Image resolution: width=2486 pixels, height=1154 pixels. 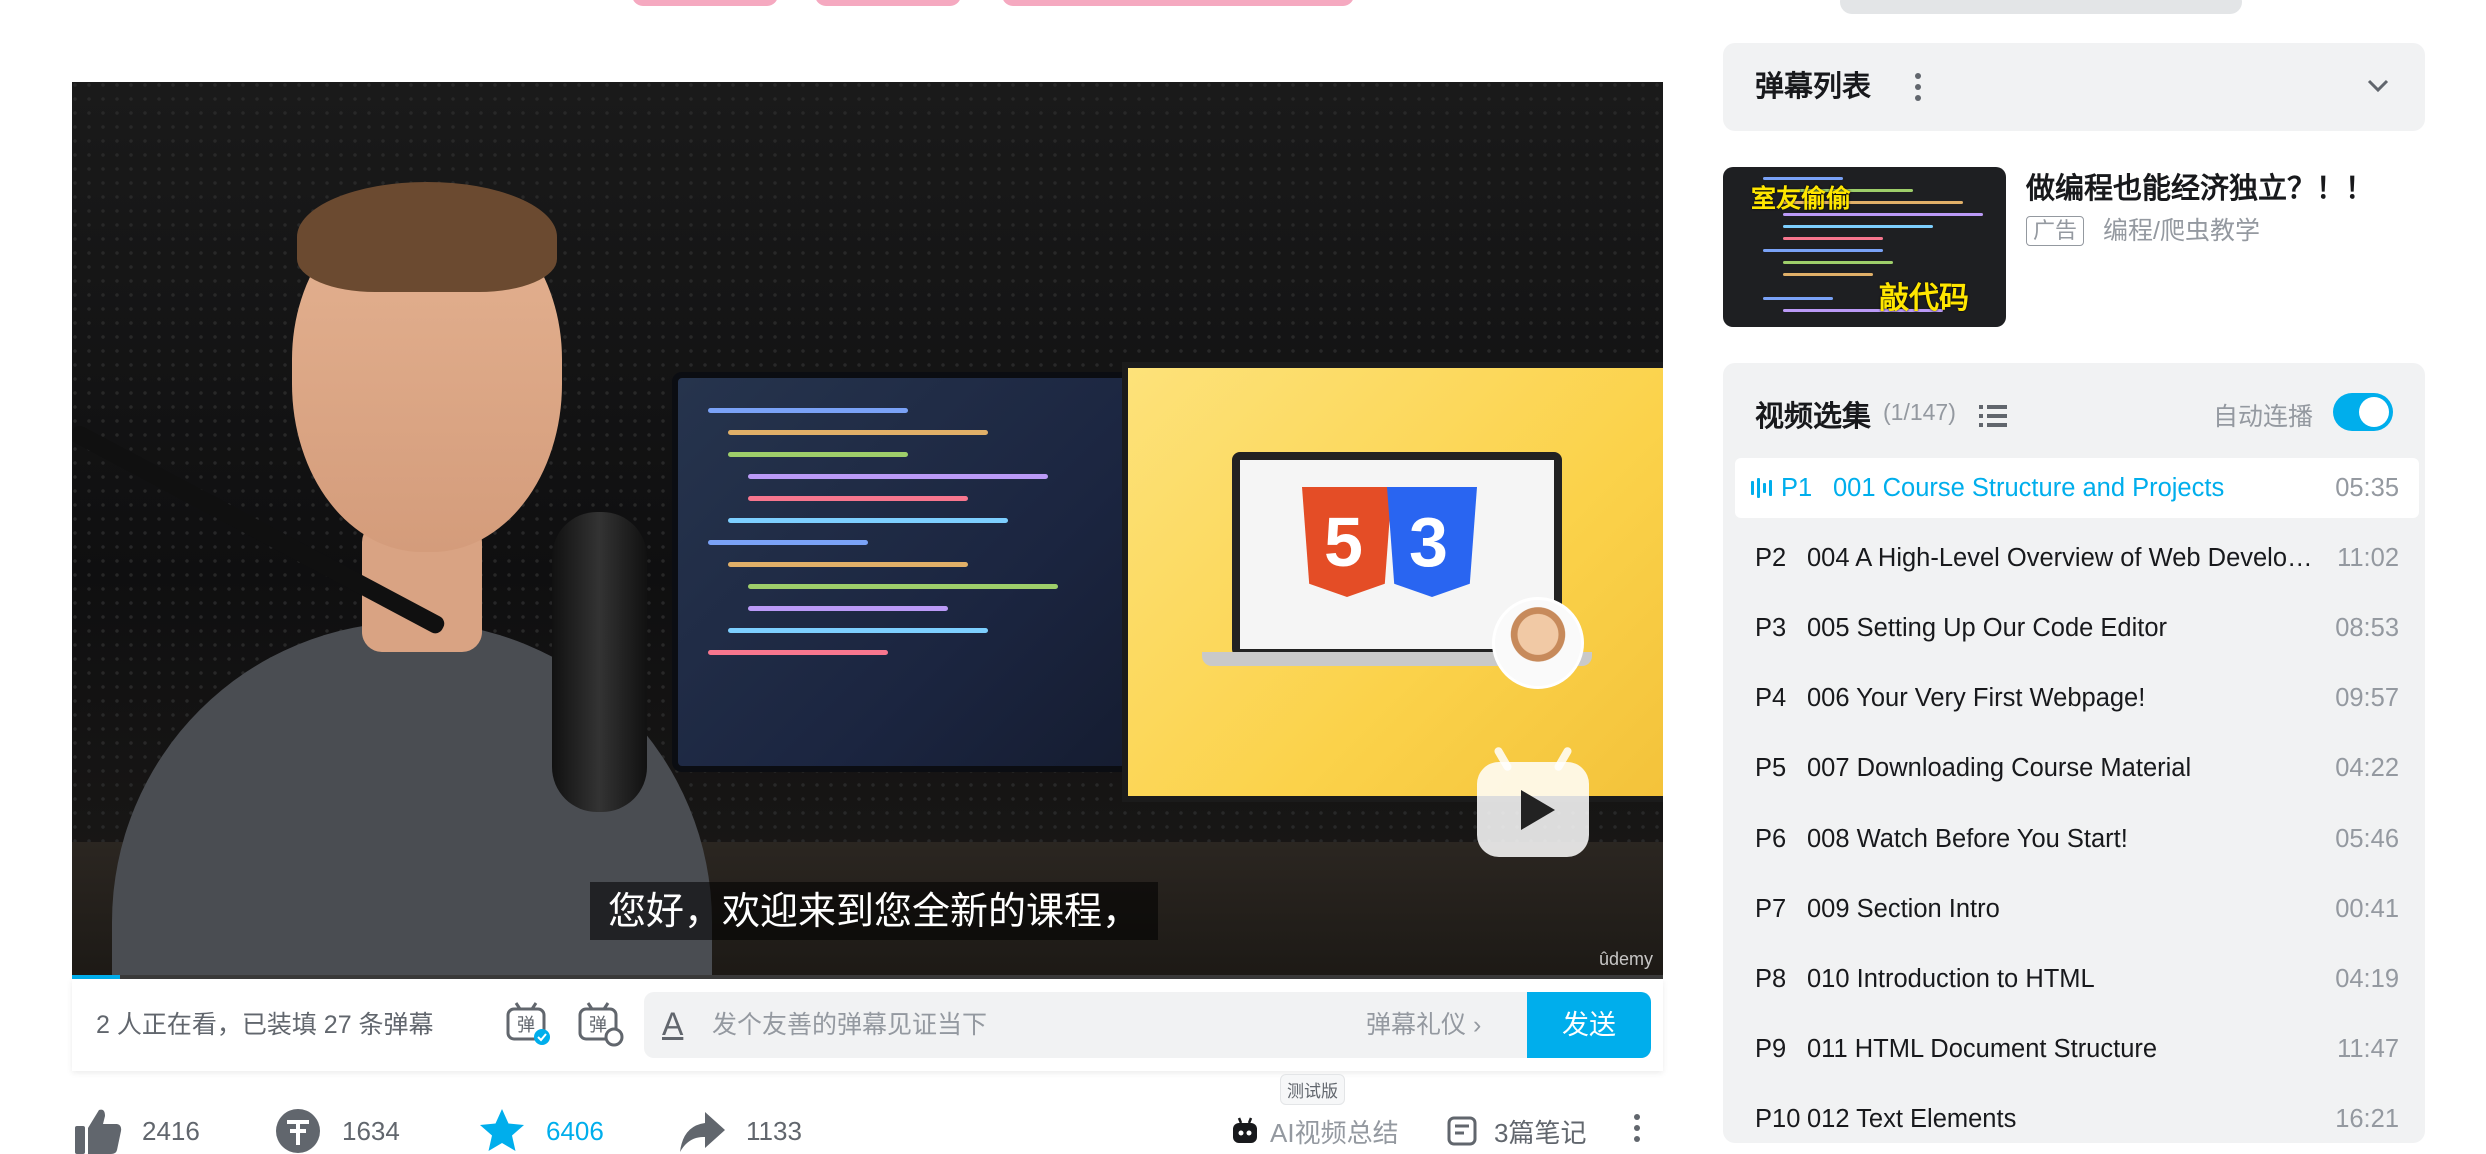 What do you see at coordinates (2367, 908) in the screenshot?
I see `episode-duration: 00:41` at bounding box center [2367, 908].